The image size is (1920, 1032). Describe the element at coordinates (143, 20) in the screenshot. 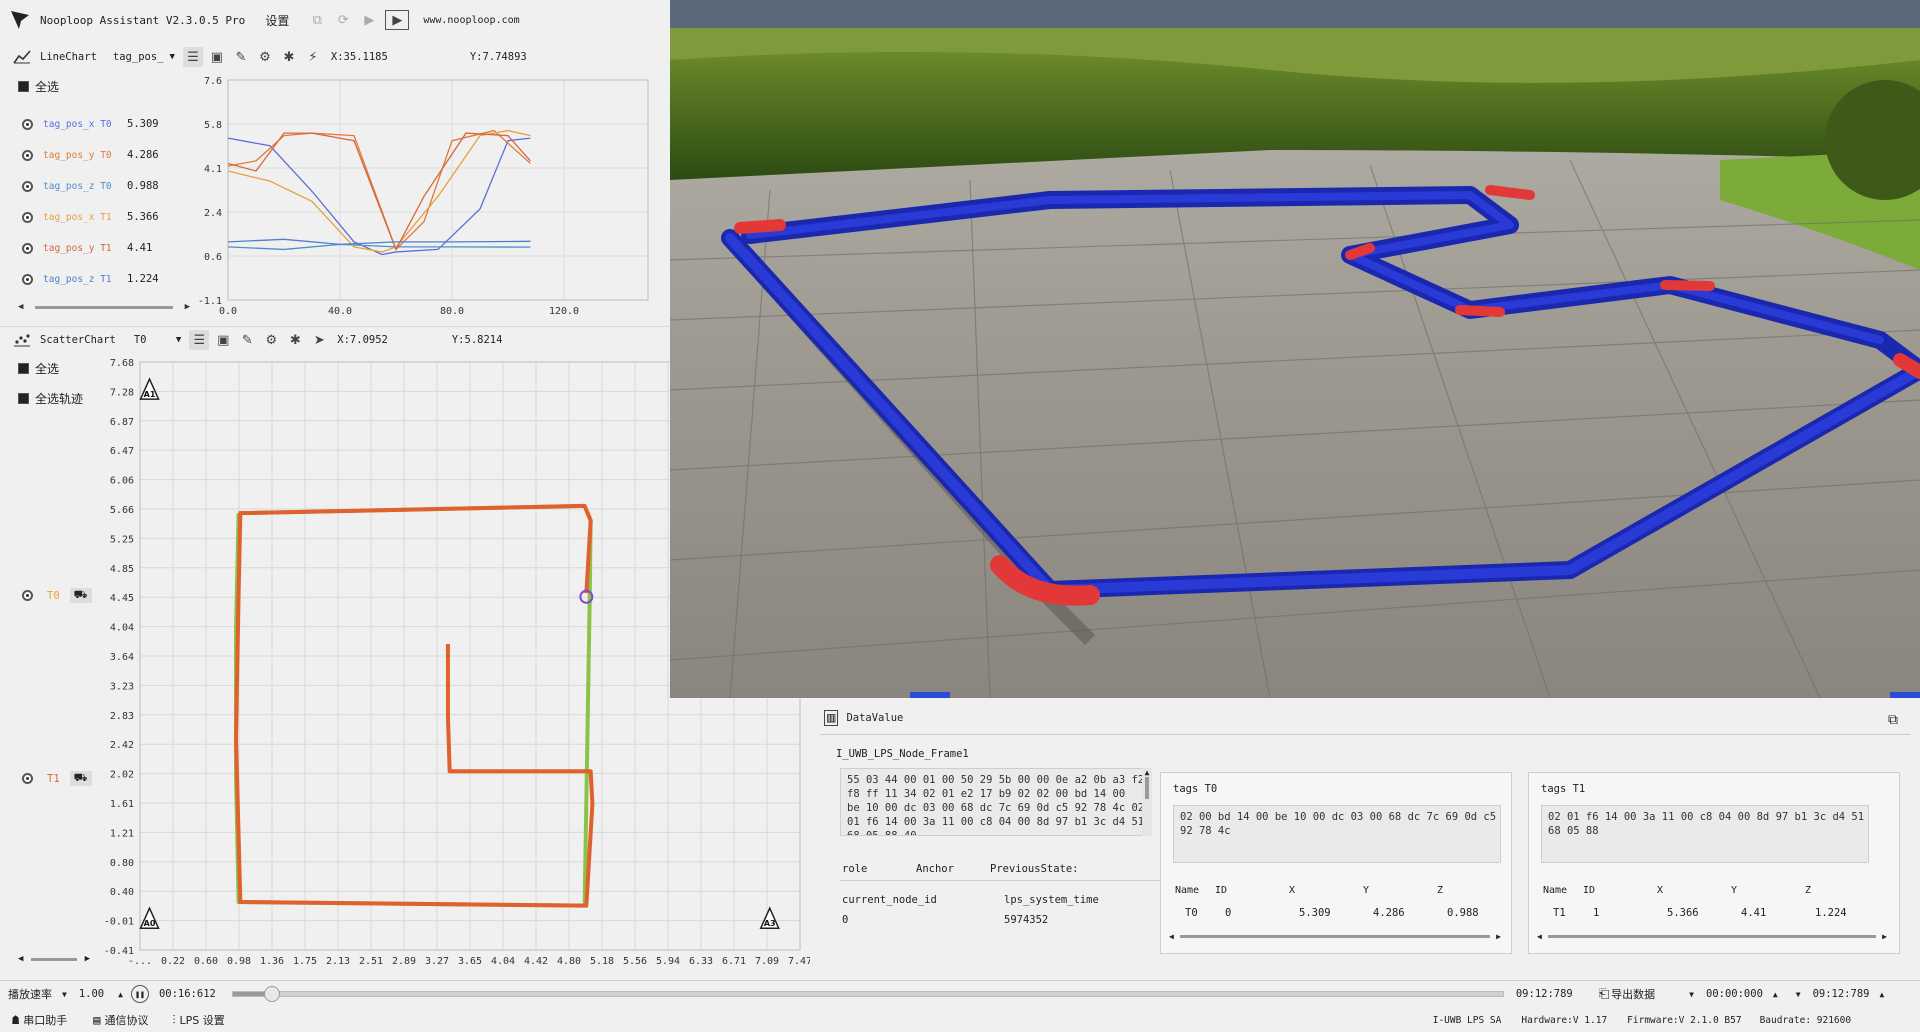

I see `app-title: Nooploop Assistant V2.3.0.5 Pro` at that location.